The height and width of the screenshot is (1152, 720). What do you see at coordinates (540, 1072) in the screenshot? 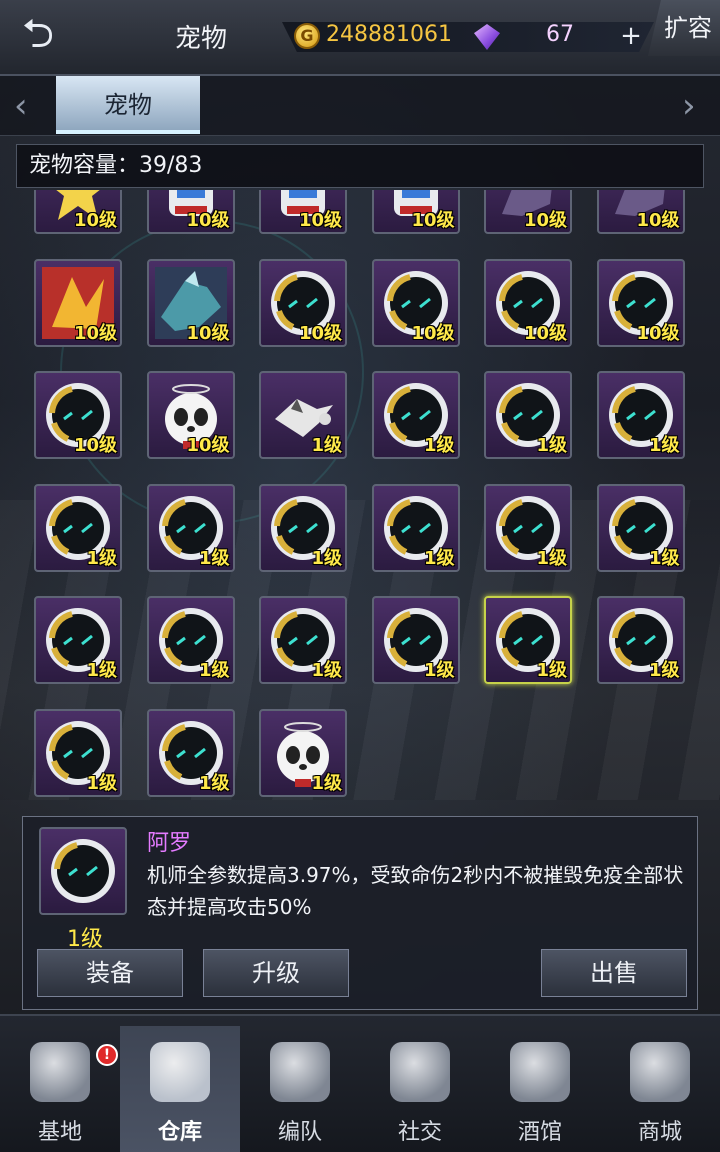
I see `tavern-icon` at bounding box center [540, 1072].